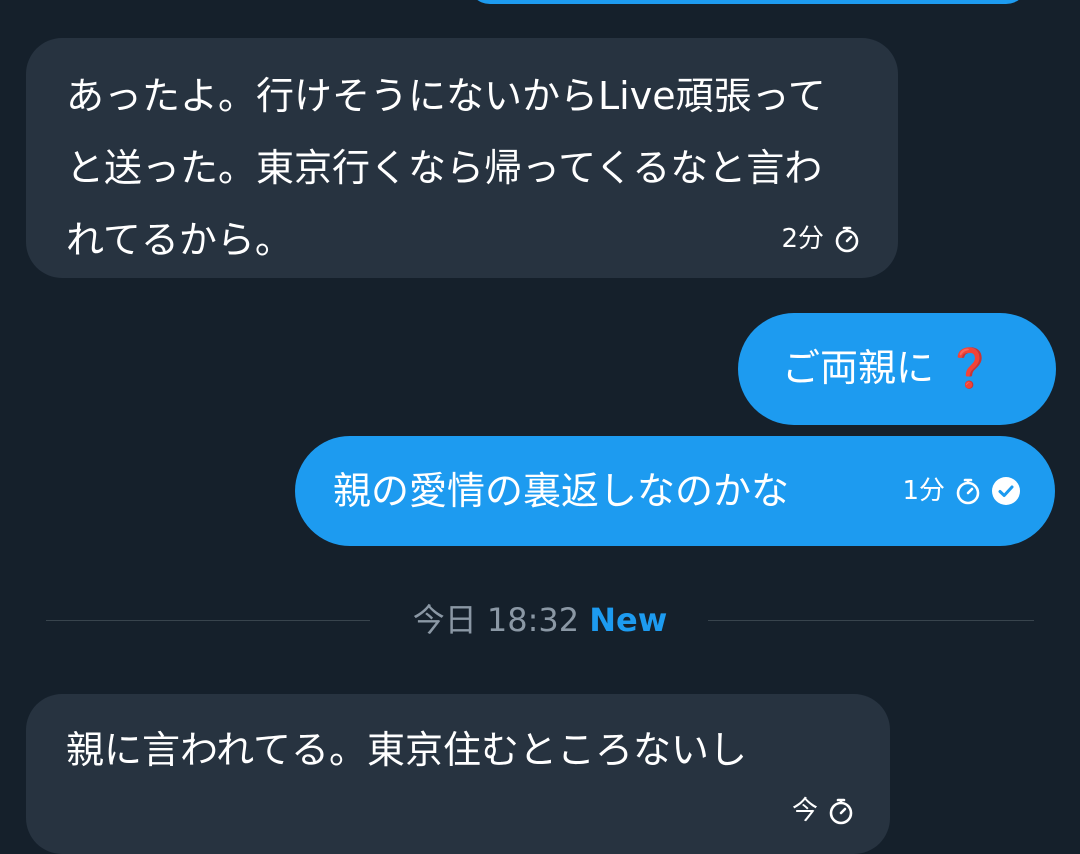  Describe the element at coordinates (923, 491) in the screenshot. I see `message-time: 1分` at that location.